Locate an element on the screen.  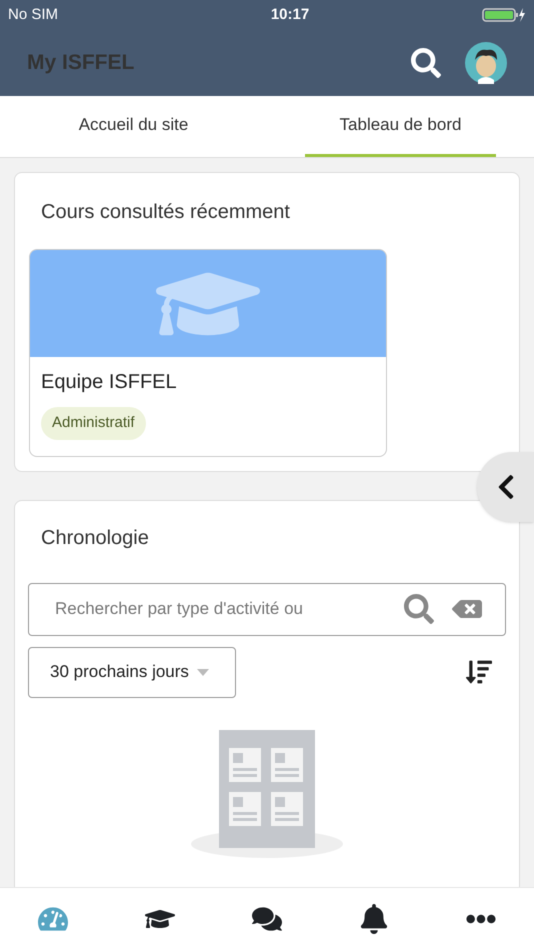
bell-icon is located at coordinates (373, 919).